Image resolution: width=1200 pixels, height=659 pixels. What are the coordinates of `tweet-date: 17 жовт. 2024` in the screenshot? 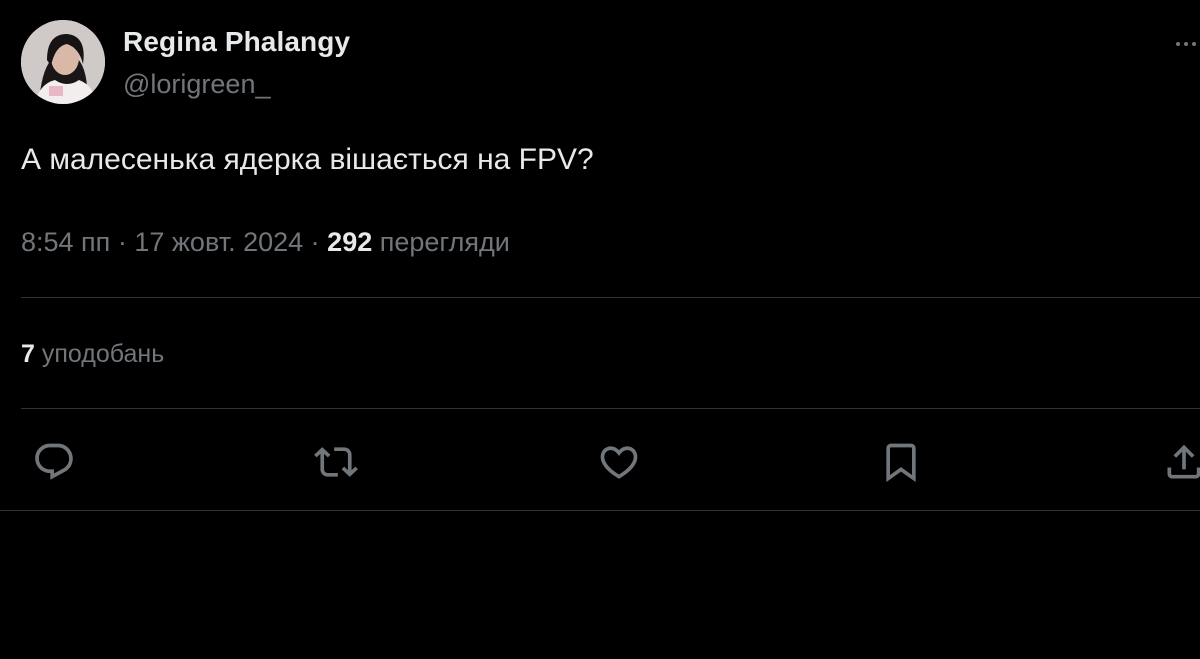 It's located at (218, 242).